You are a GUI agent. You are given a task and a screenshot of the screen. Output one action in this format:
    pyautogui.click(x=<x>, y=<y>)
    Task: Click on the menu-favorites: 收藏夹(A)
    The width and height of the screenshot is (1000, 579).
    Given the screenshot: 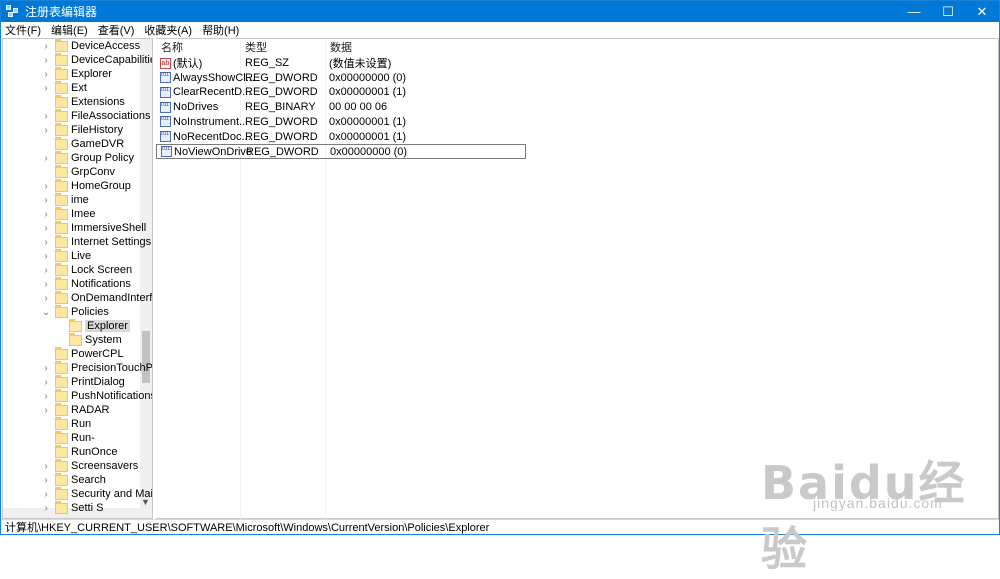 What is the action you would take?
    pyautogui.click(x=168, y=30)
    